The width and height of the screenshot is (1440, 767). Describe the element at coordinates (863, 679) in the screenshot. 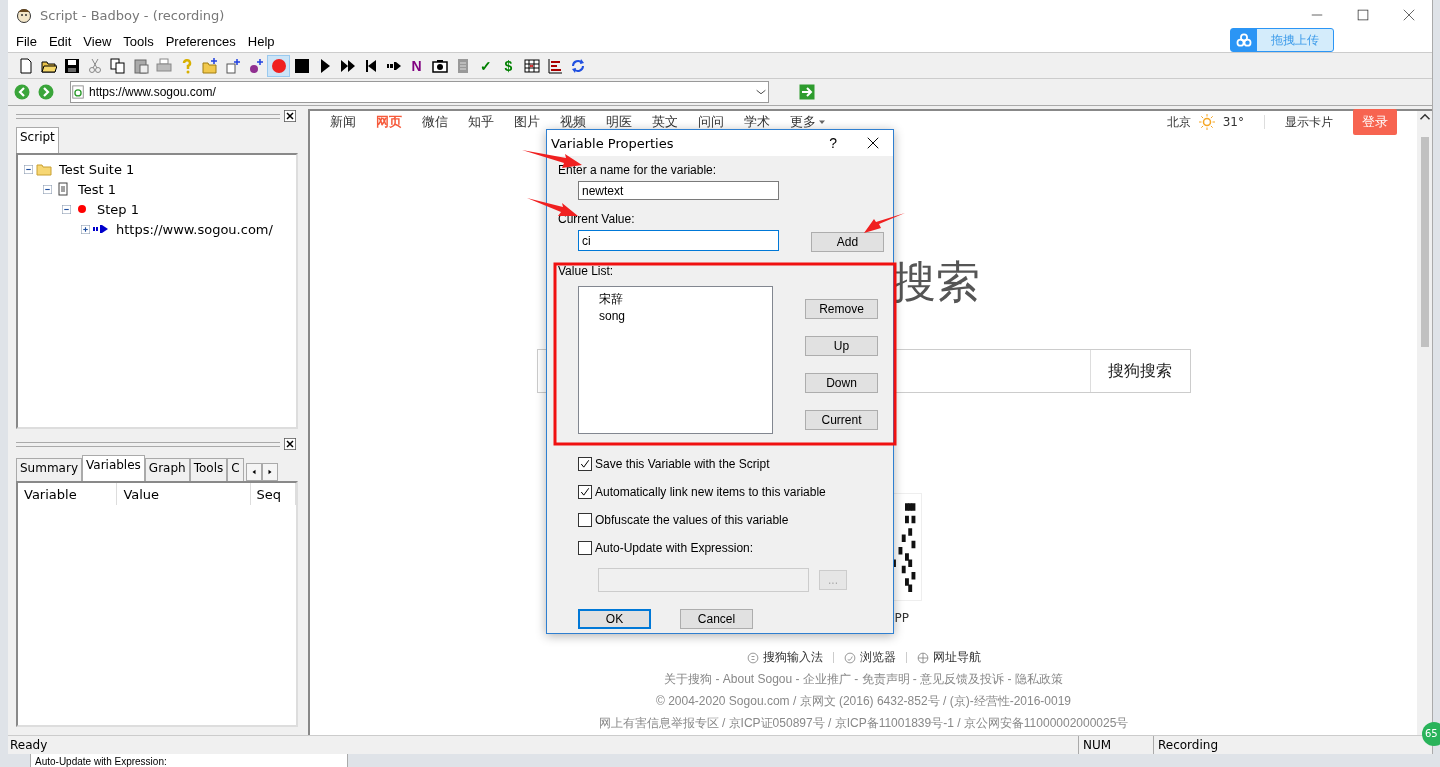

I see `footer-text: 关于搜狗 - About Sogou - 企业推广 - 免责声明 - 意见反馈及投诉 - 隐私政策` at that location.